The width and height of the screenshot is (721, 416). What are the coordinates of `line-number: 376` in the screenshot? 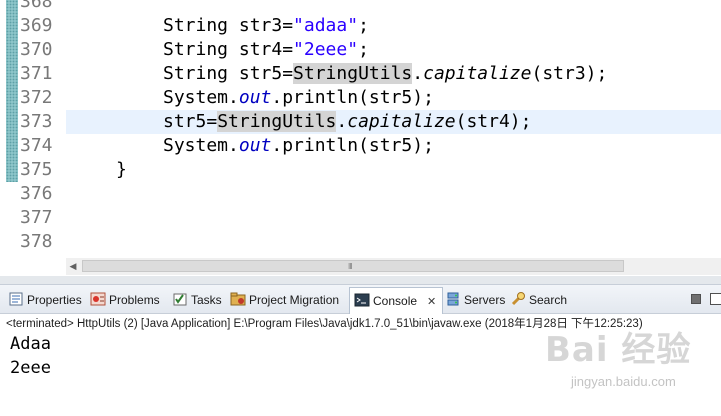 It's located at (36, 193).